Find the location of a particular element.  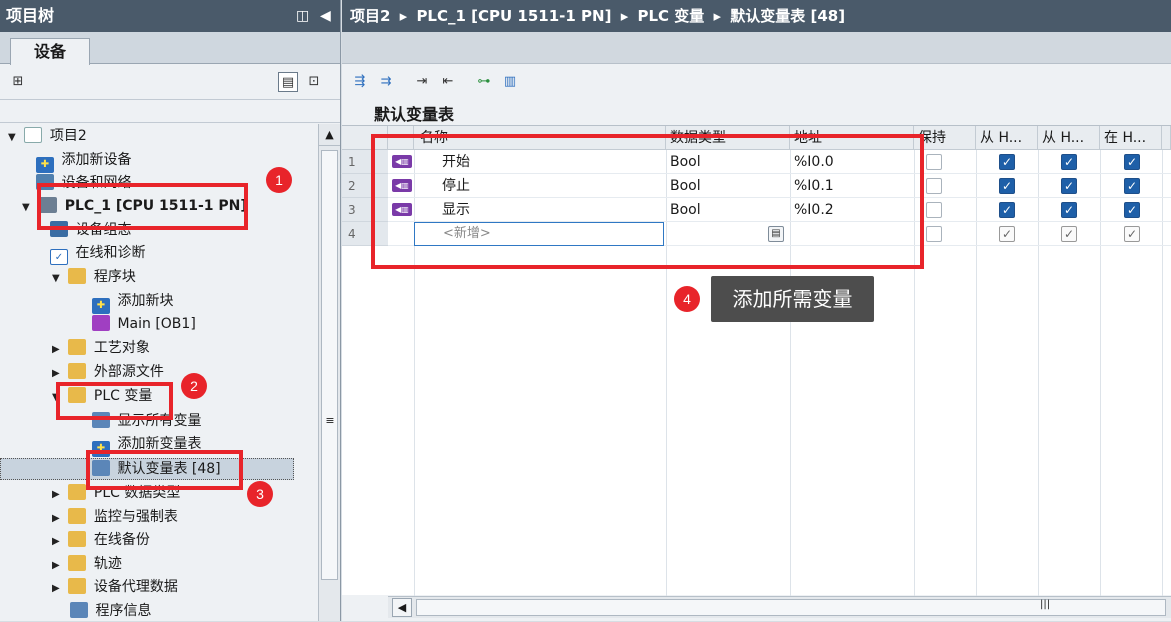

tree-node-technology-objects: ▶ 工艺对象 is located at coordinates (101, 348).